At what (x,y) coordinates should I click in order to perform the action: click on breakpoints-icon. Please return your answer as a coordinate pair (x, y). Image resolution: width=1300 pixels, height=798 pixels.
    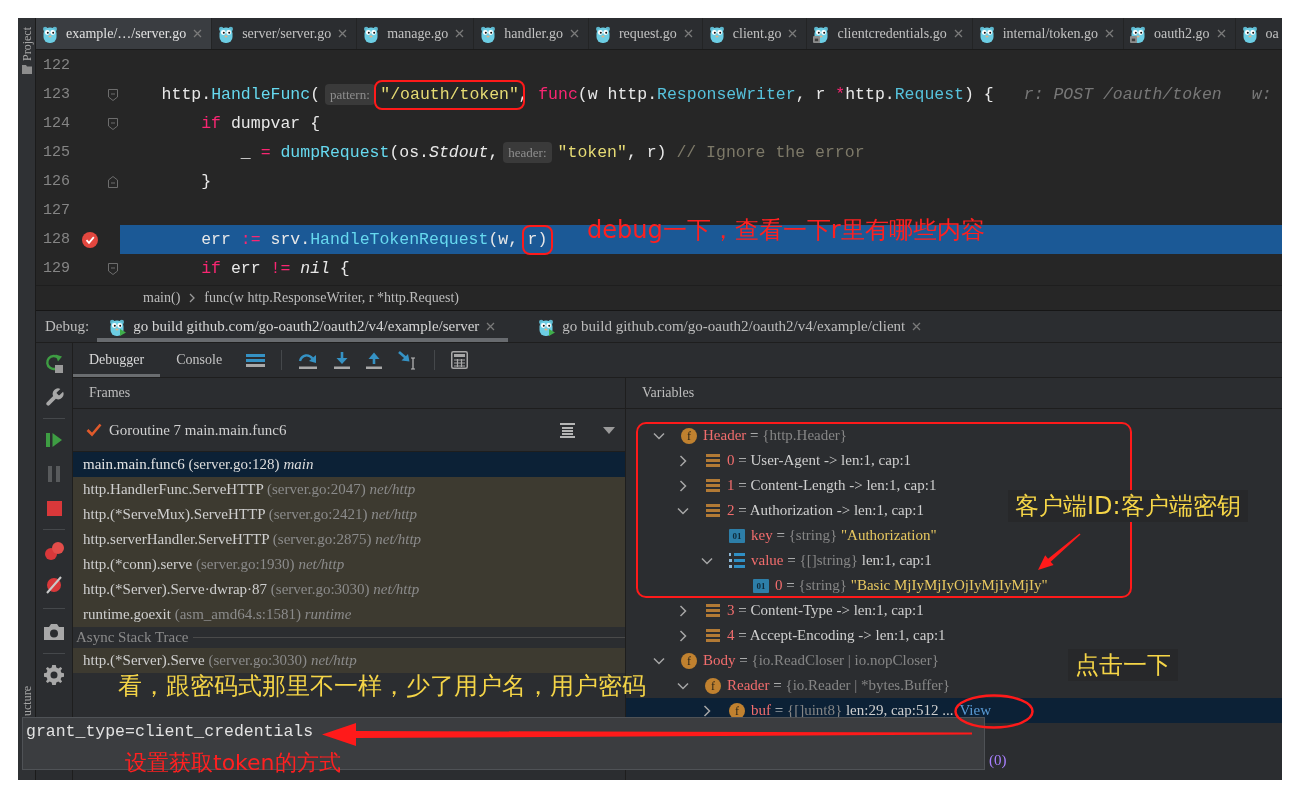
    Looking at the image, I should click on (54, 551).